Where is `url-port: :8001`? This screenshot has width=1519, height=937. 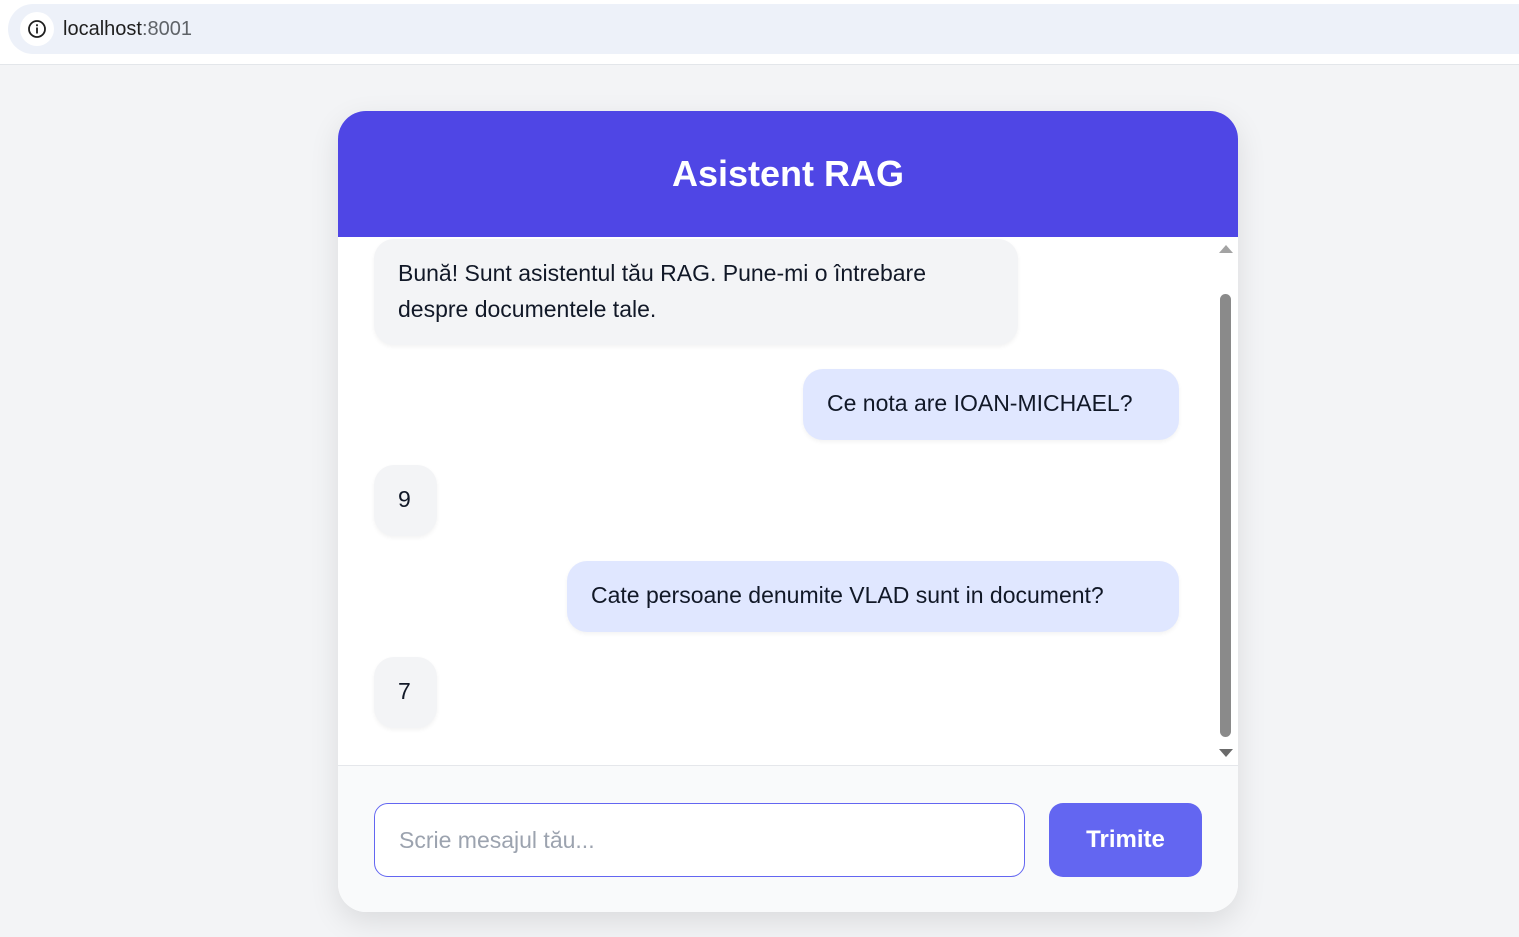
url-port: :8001 is located at coordinates (166, 29).